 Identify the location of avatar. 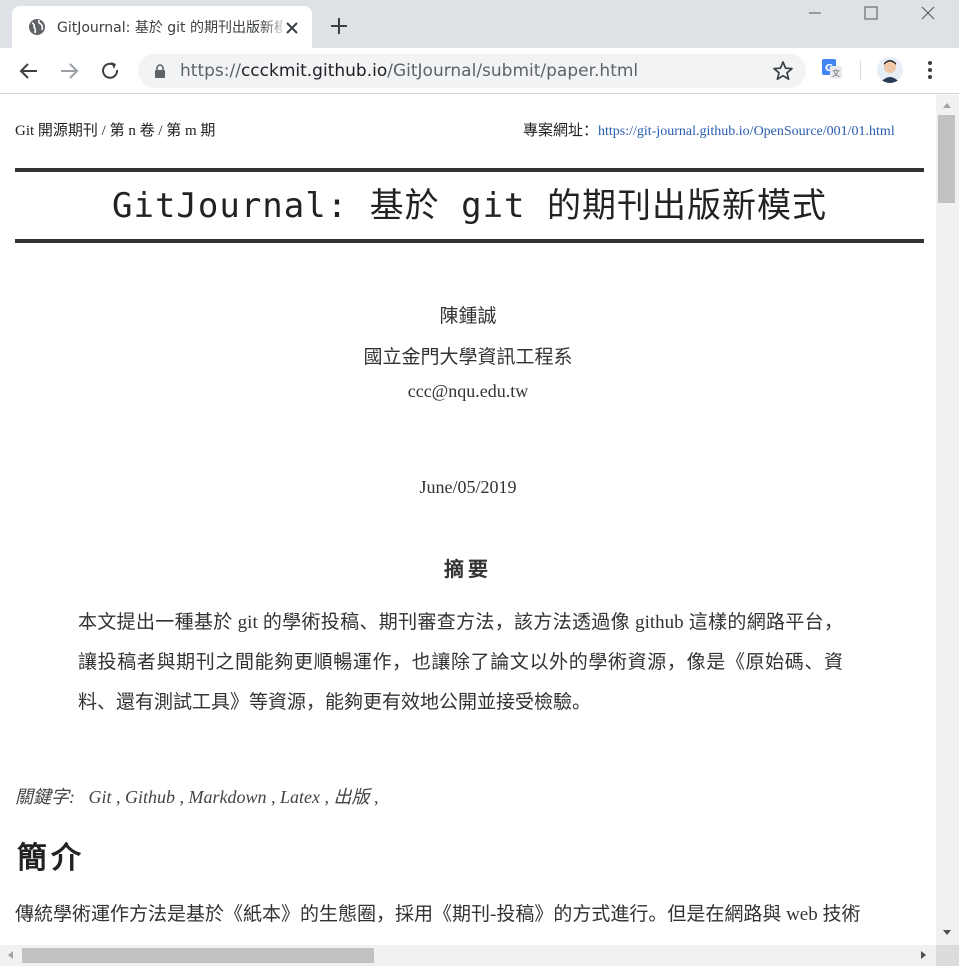
(890, 70).